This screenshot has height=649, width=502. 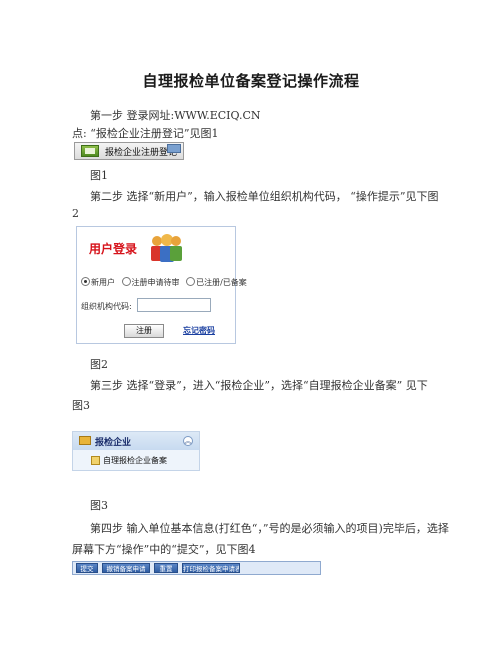 I want to click on badge-icon, so click(x=174, y=148).